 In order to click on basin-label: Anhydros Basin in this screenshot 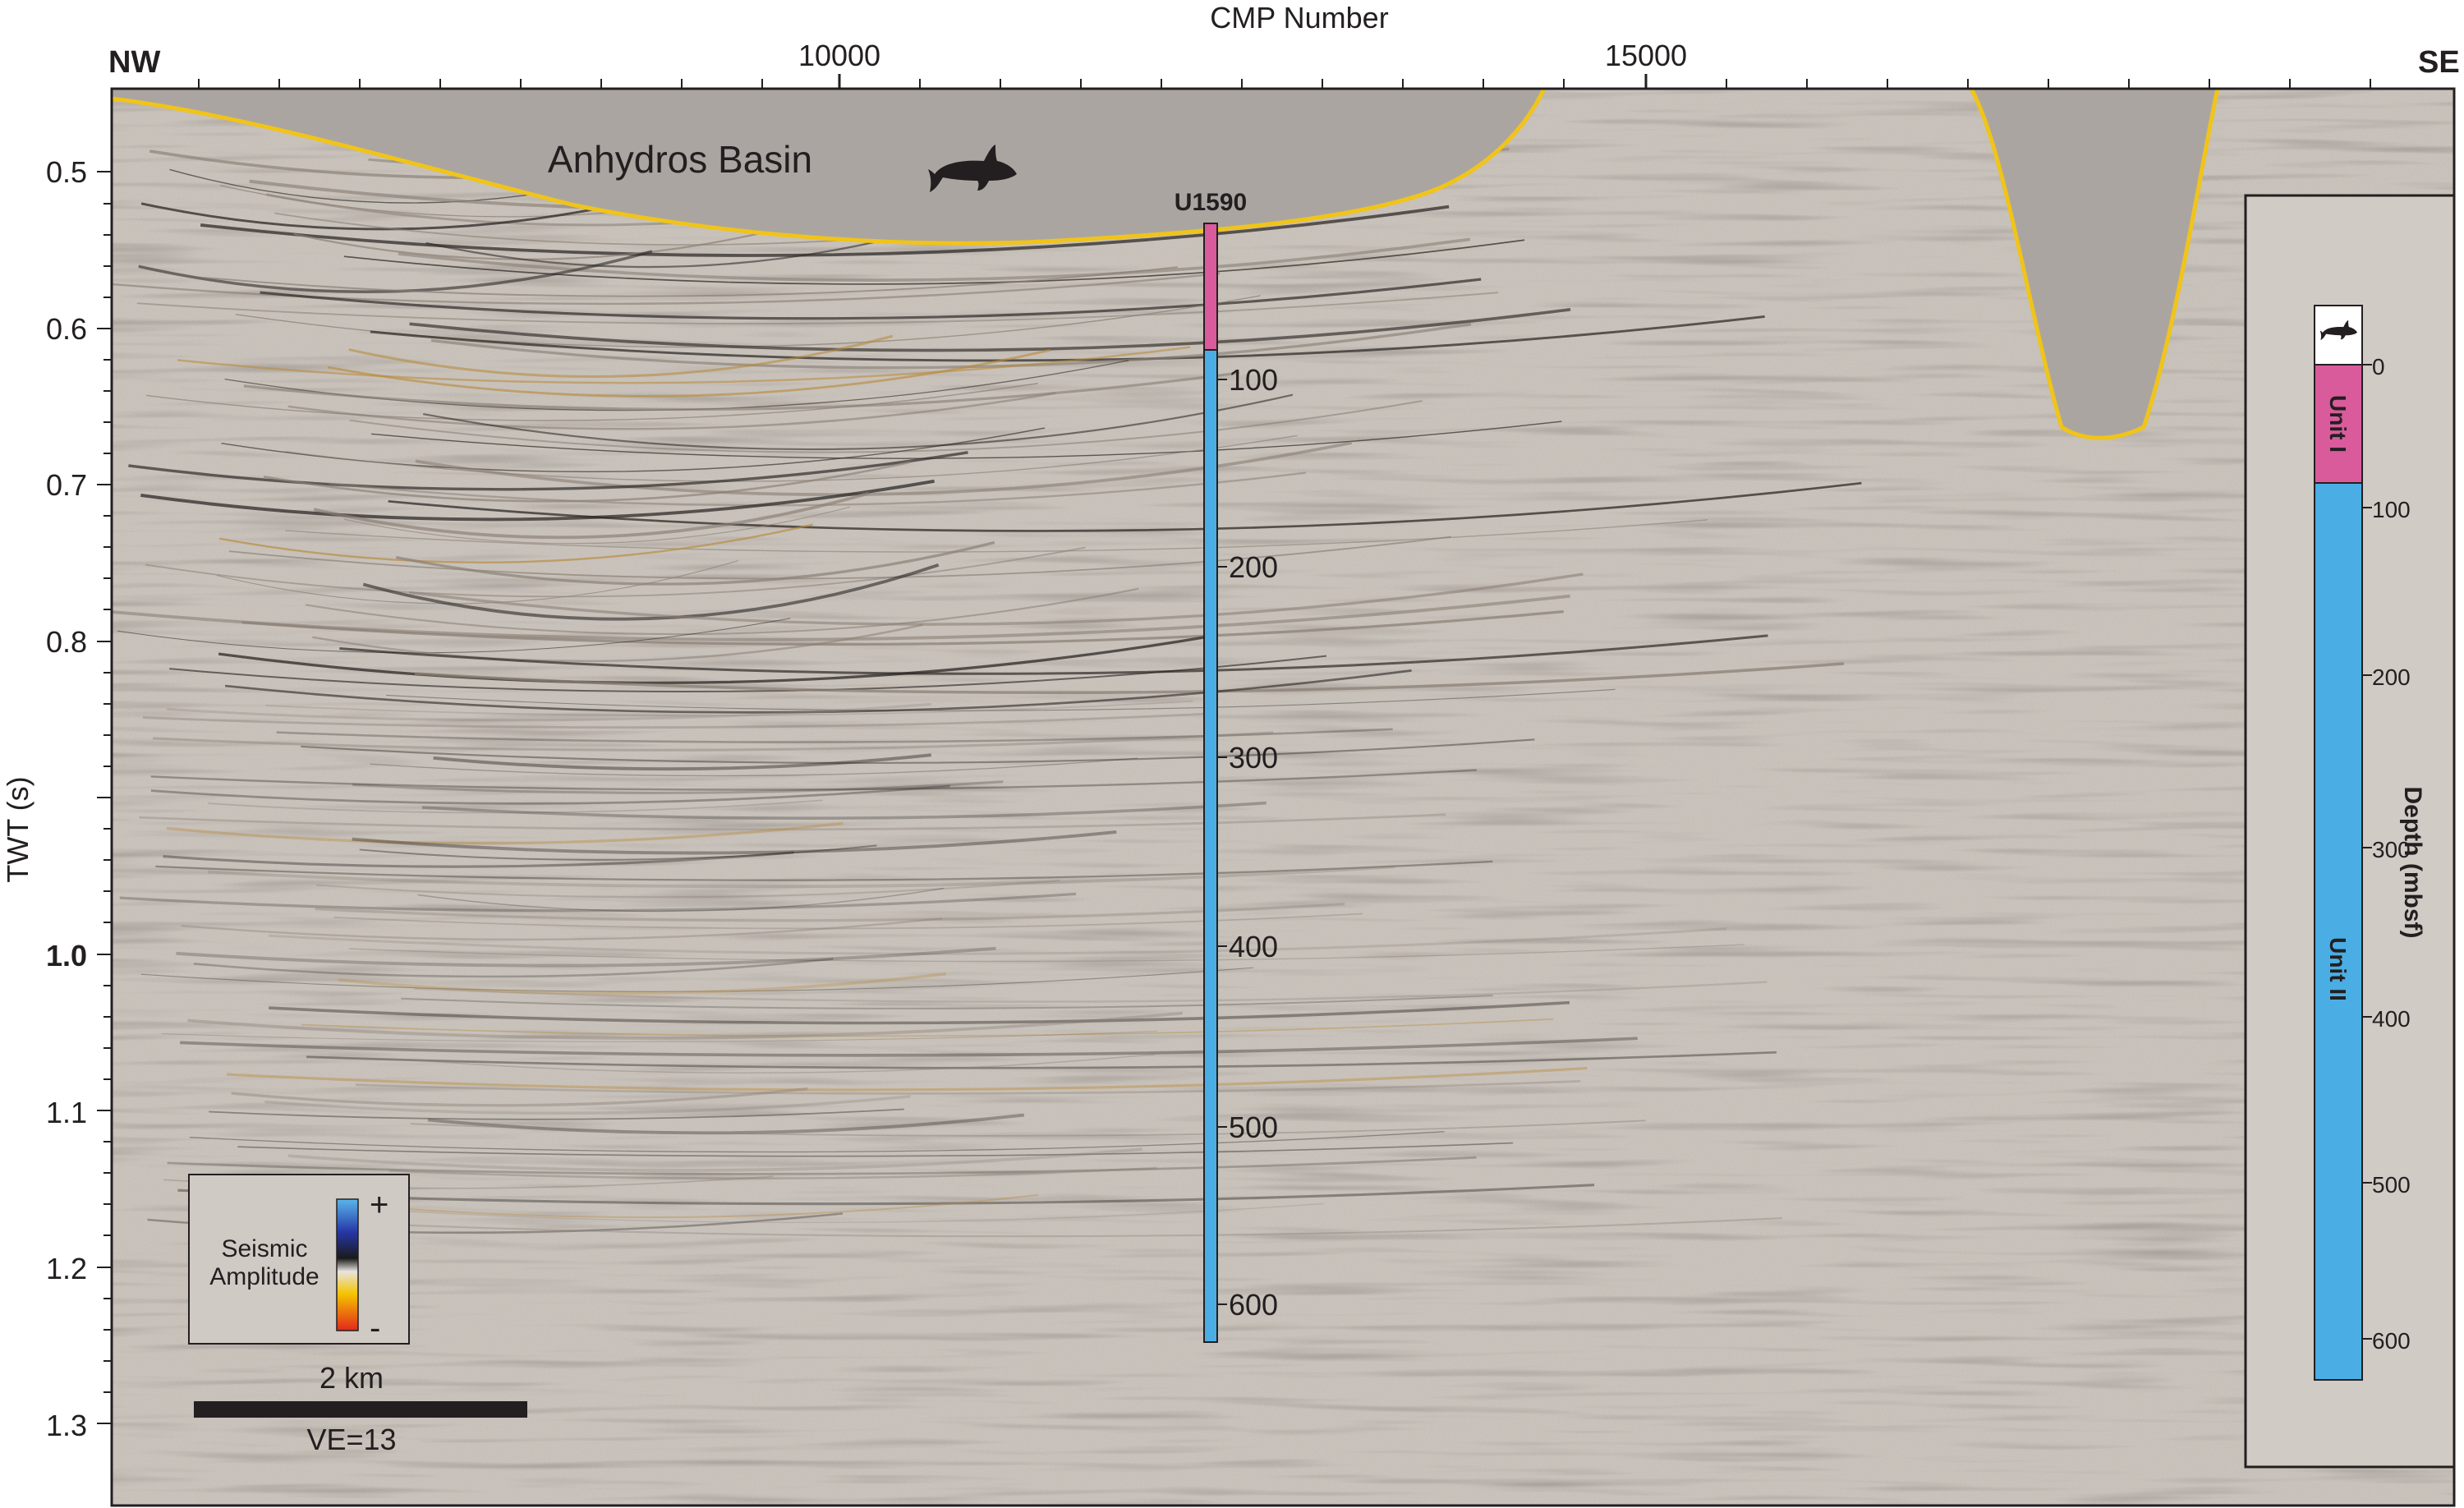, I will do `click(680, 159)`.